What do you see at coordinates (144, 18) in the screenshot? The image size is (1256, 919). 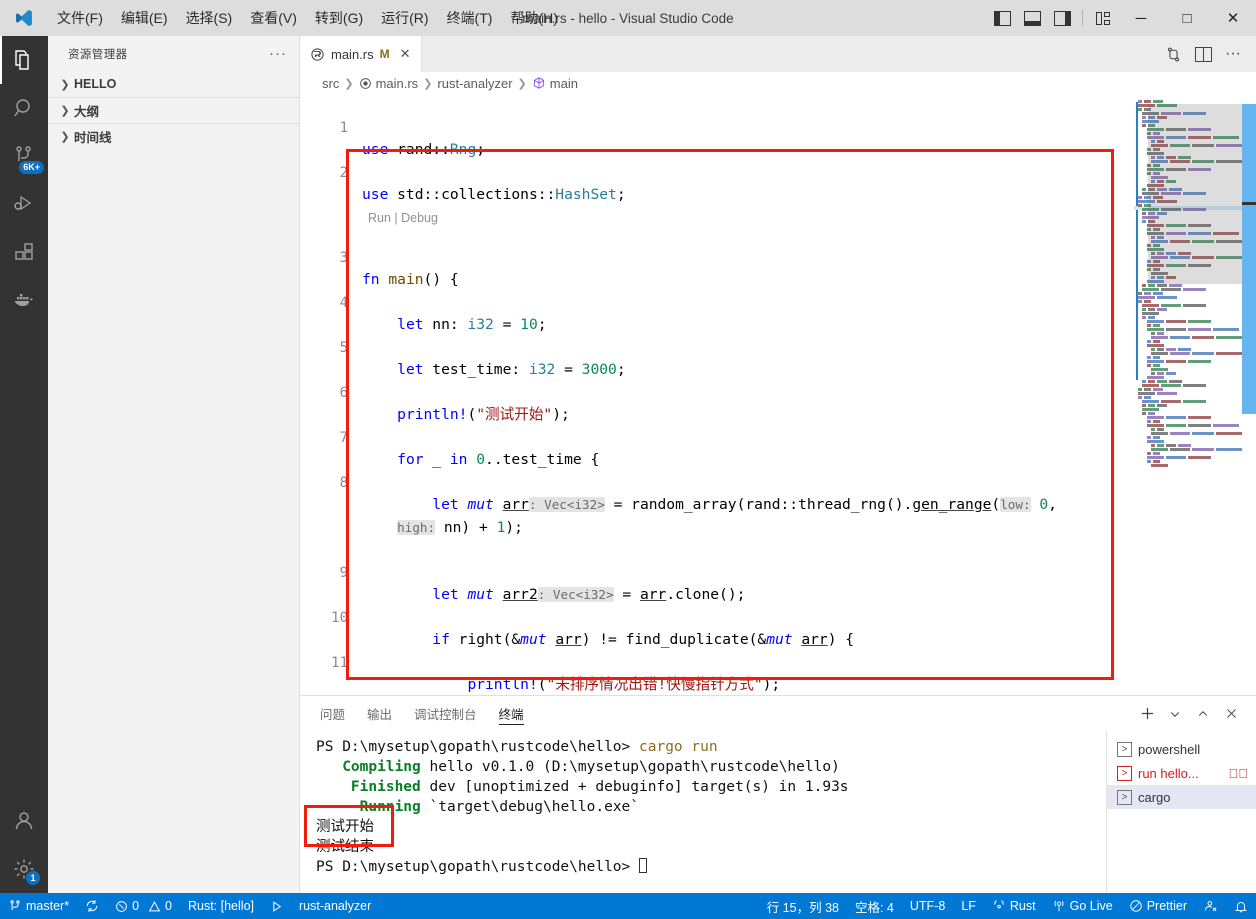 I see `menu-edit: 编辑(E)` at bounding box center [144, 18].